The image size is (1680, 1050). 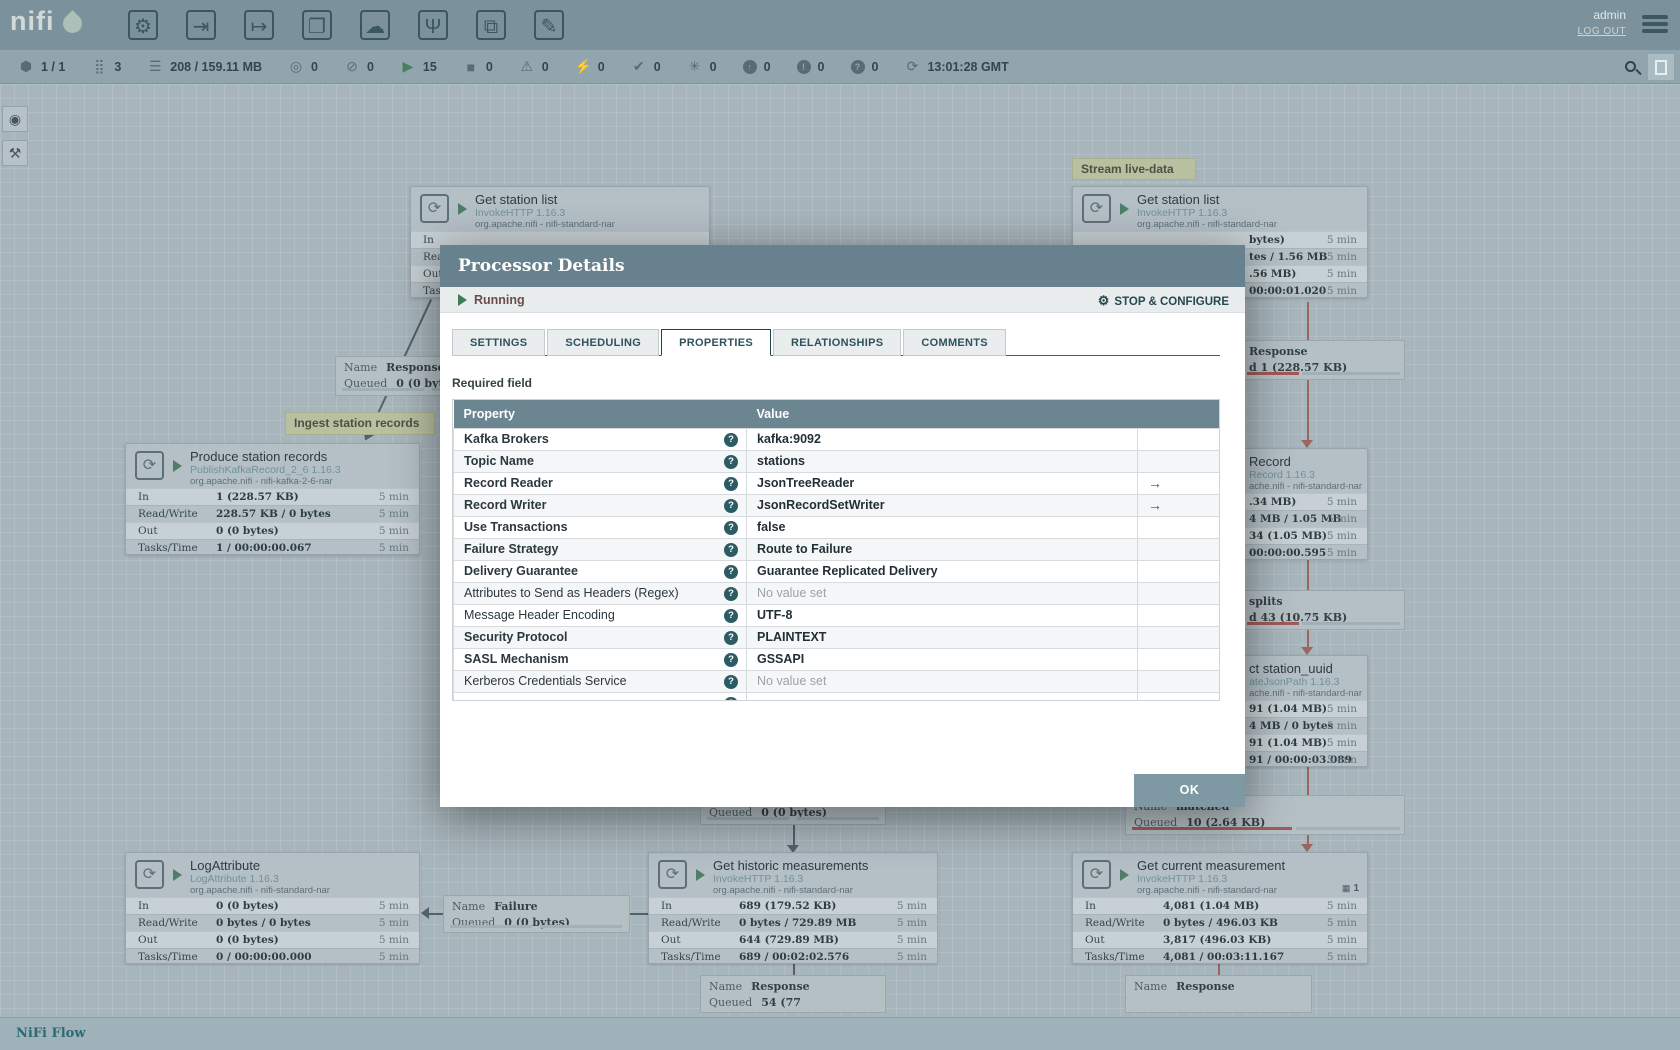 I want to click on property-value: GSSAPI, so click(x=942, y=659).